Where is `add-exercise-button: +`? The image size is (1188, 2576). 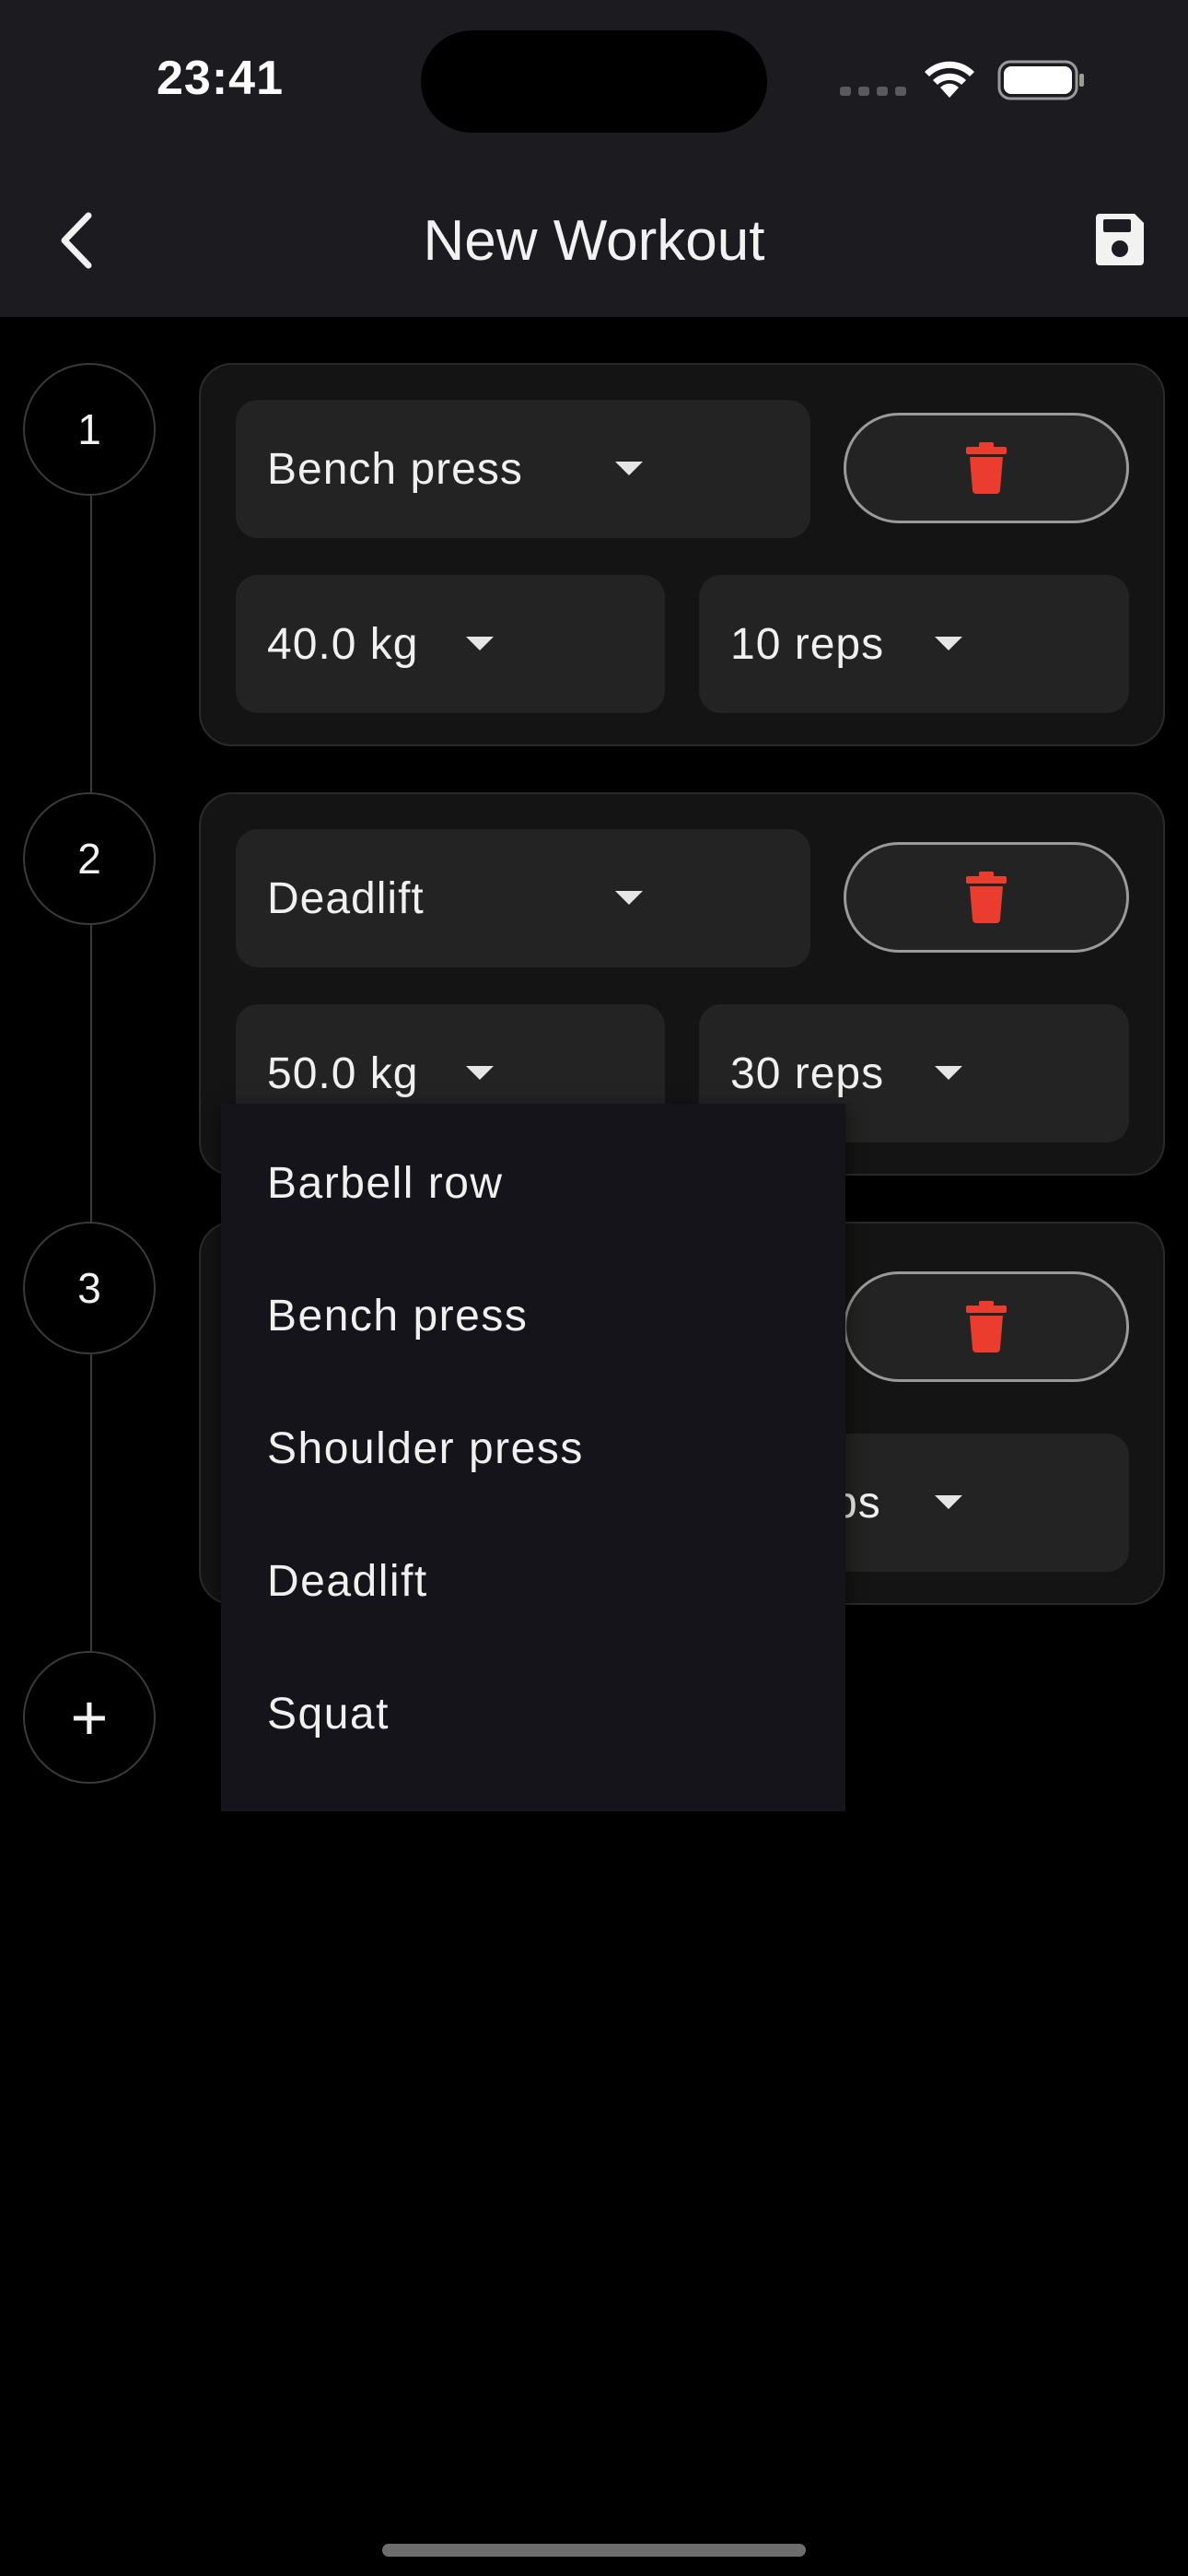
add-exercise-button: + is located at coordinates (89, 1717).